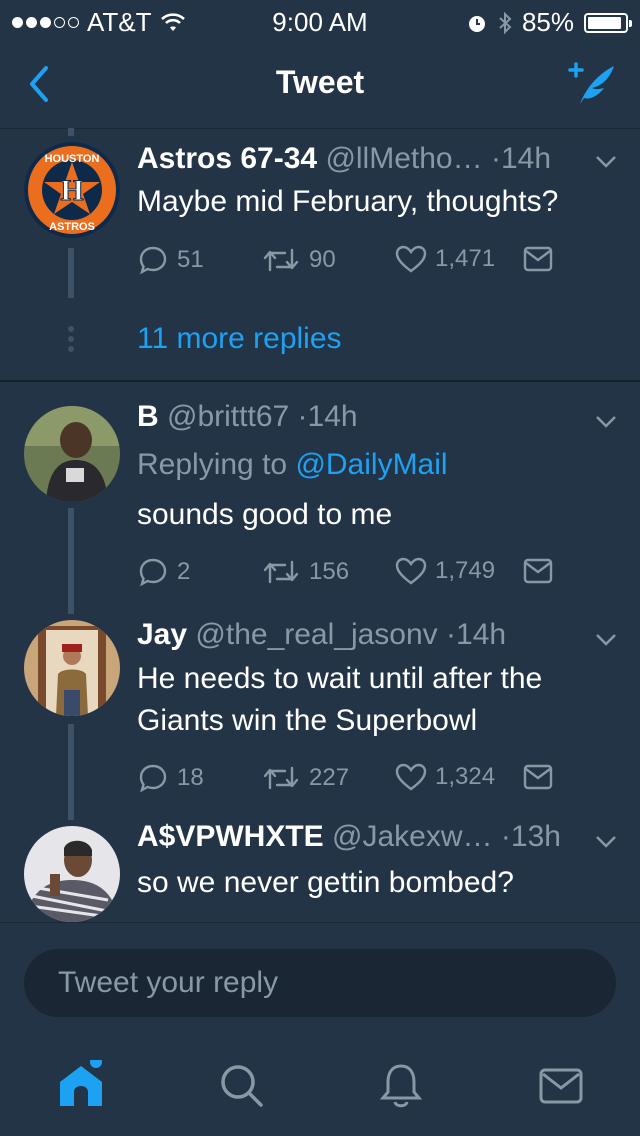 The image size is (640, 1136). What do you see at coordinates (170, 260) in the screenshot?
I see `reply-button: 51` at bounding box center [170, 260].